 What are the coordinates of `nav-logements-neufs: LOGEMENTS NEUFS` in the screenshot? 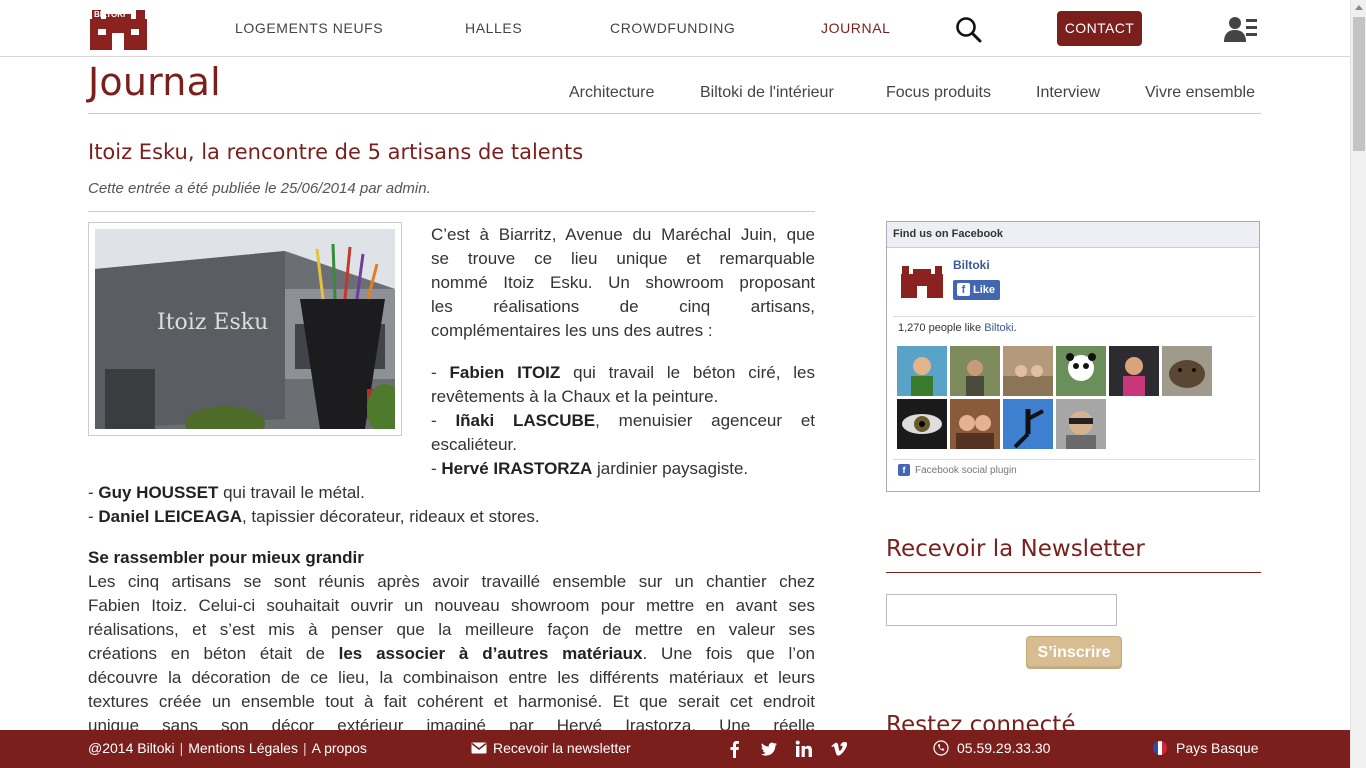 It's located at (309, 28).